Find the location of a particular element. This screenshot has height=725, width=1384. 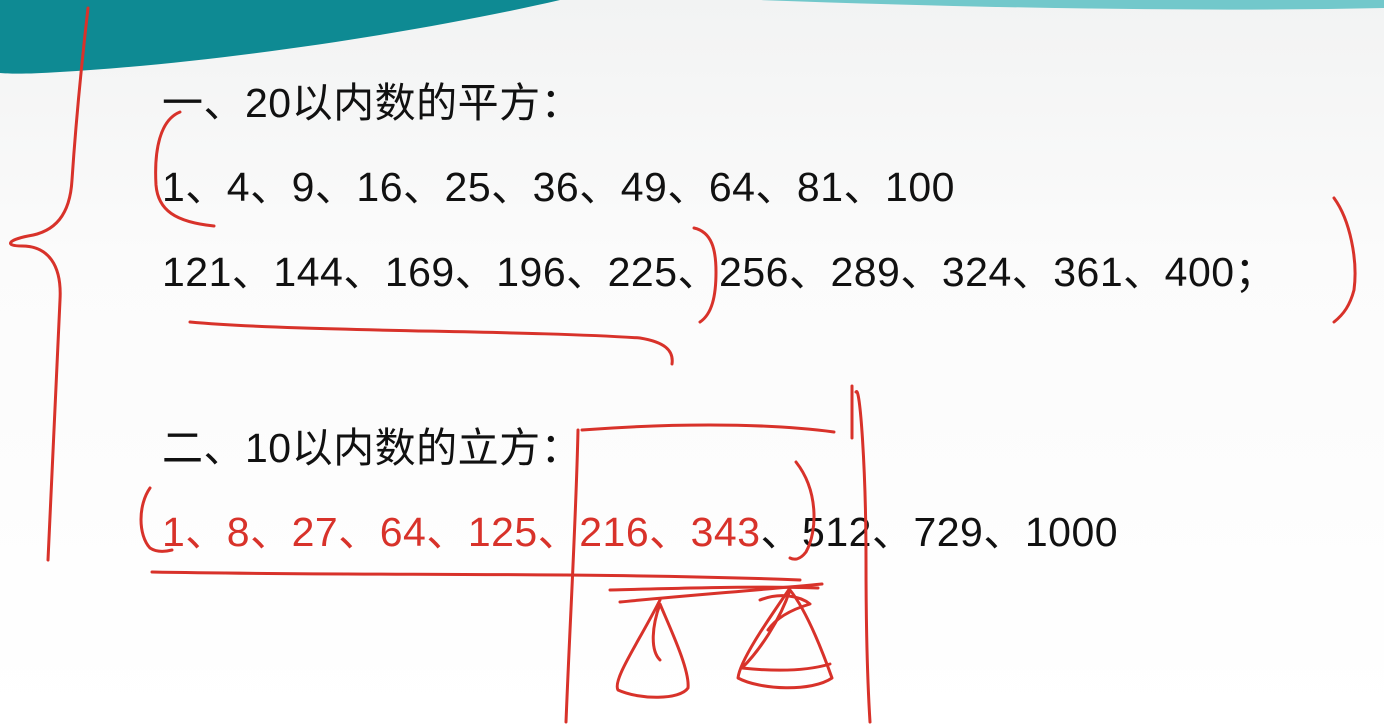

cubes-highlighted: 1、8、27、64、125、216、343 is located at coordinates (461, 532).